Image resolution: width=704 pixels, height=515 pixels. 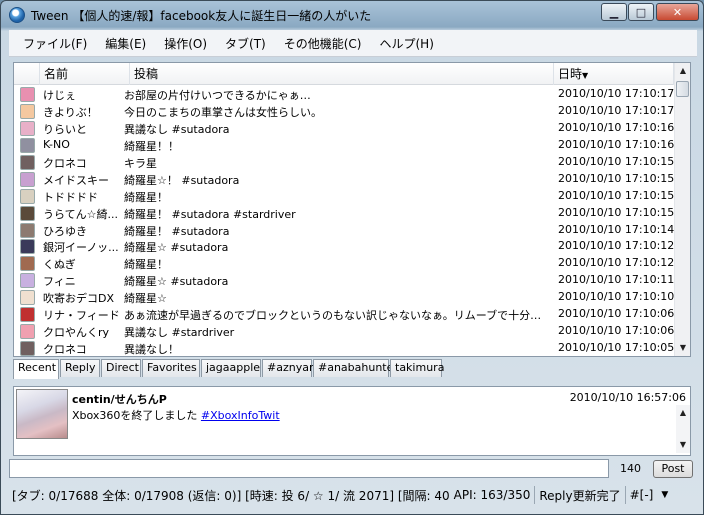 What do you see at coordinates (323, 43) in the screenshot?
I see `menu-other: その他機能(C)` at bounding box center [323, 43].